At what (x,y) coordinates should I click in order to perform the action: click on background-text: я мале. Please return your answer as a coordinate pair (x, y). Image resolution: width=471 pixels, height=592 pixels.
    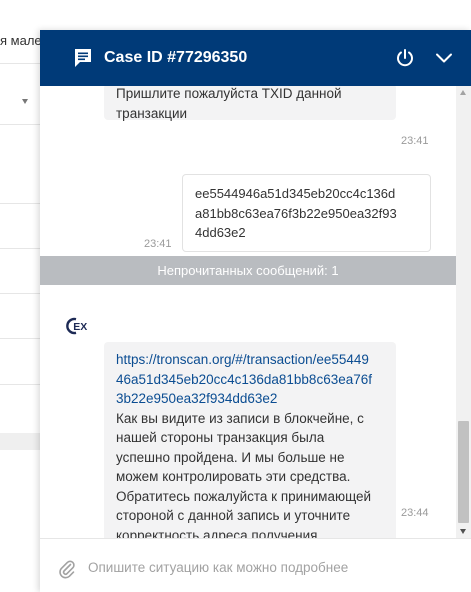
    Looking at the image, I should click on (21, 40).